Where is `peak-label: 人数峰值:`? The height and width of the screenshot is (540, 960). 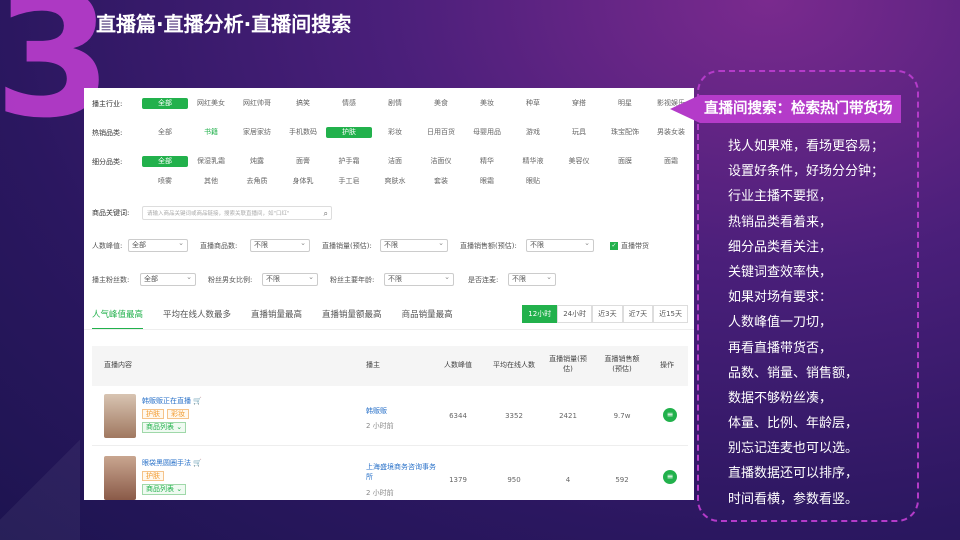 peak-label: 人数峰值: is located at coordinates (107, 245).